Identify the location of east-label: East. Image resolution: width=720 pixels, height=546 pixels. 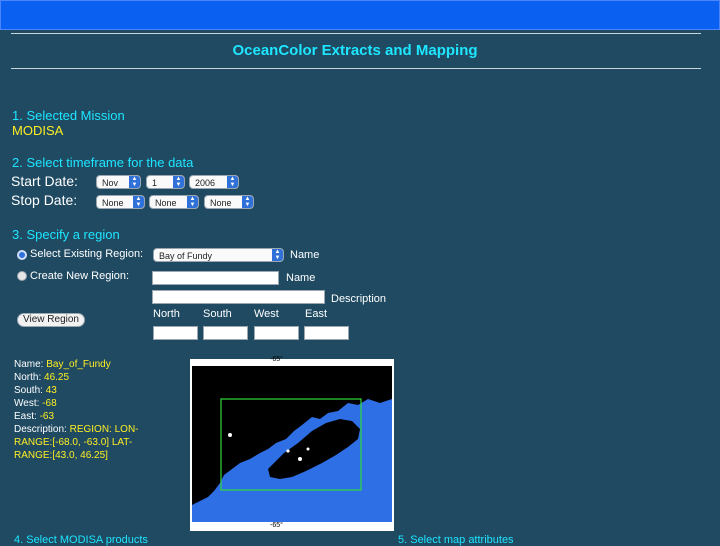
(316, 314).